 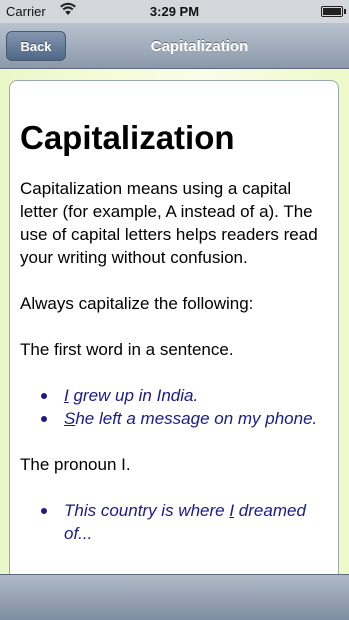 What do you see at coordinates (36, 46) in the screenshot?
I see `back-button: Back` at bounding box center [36, 46].